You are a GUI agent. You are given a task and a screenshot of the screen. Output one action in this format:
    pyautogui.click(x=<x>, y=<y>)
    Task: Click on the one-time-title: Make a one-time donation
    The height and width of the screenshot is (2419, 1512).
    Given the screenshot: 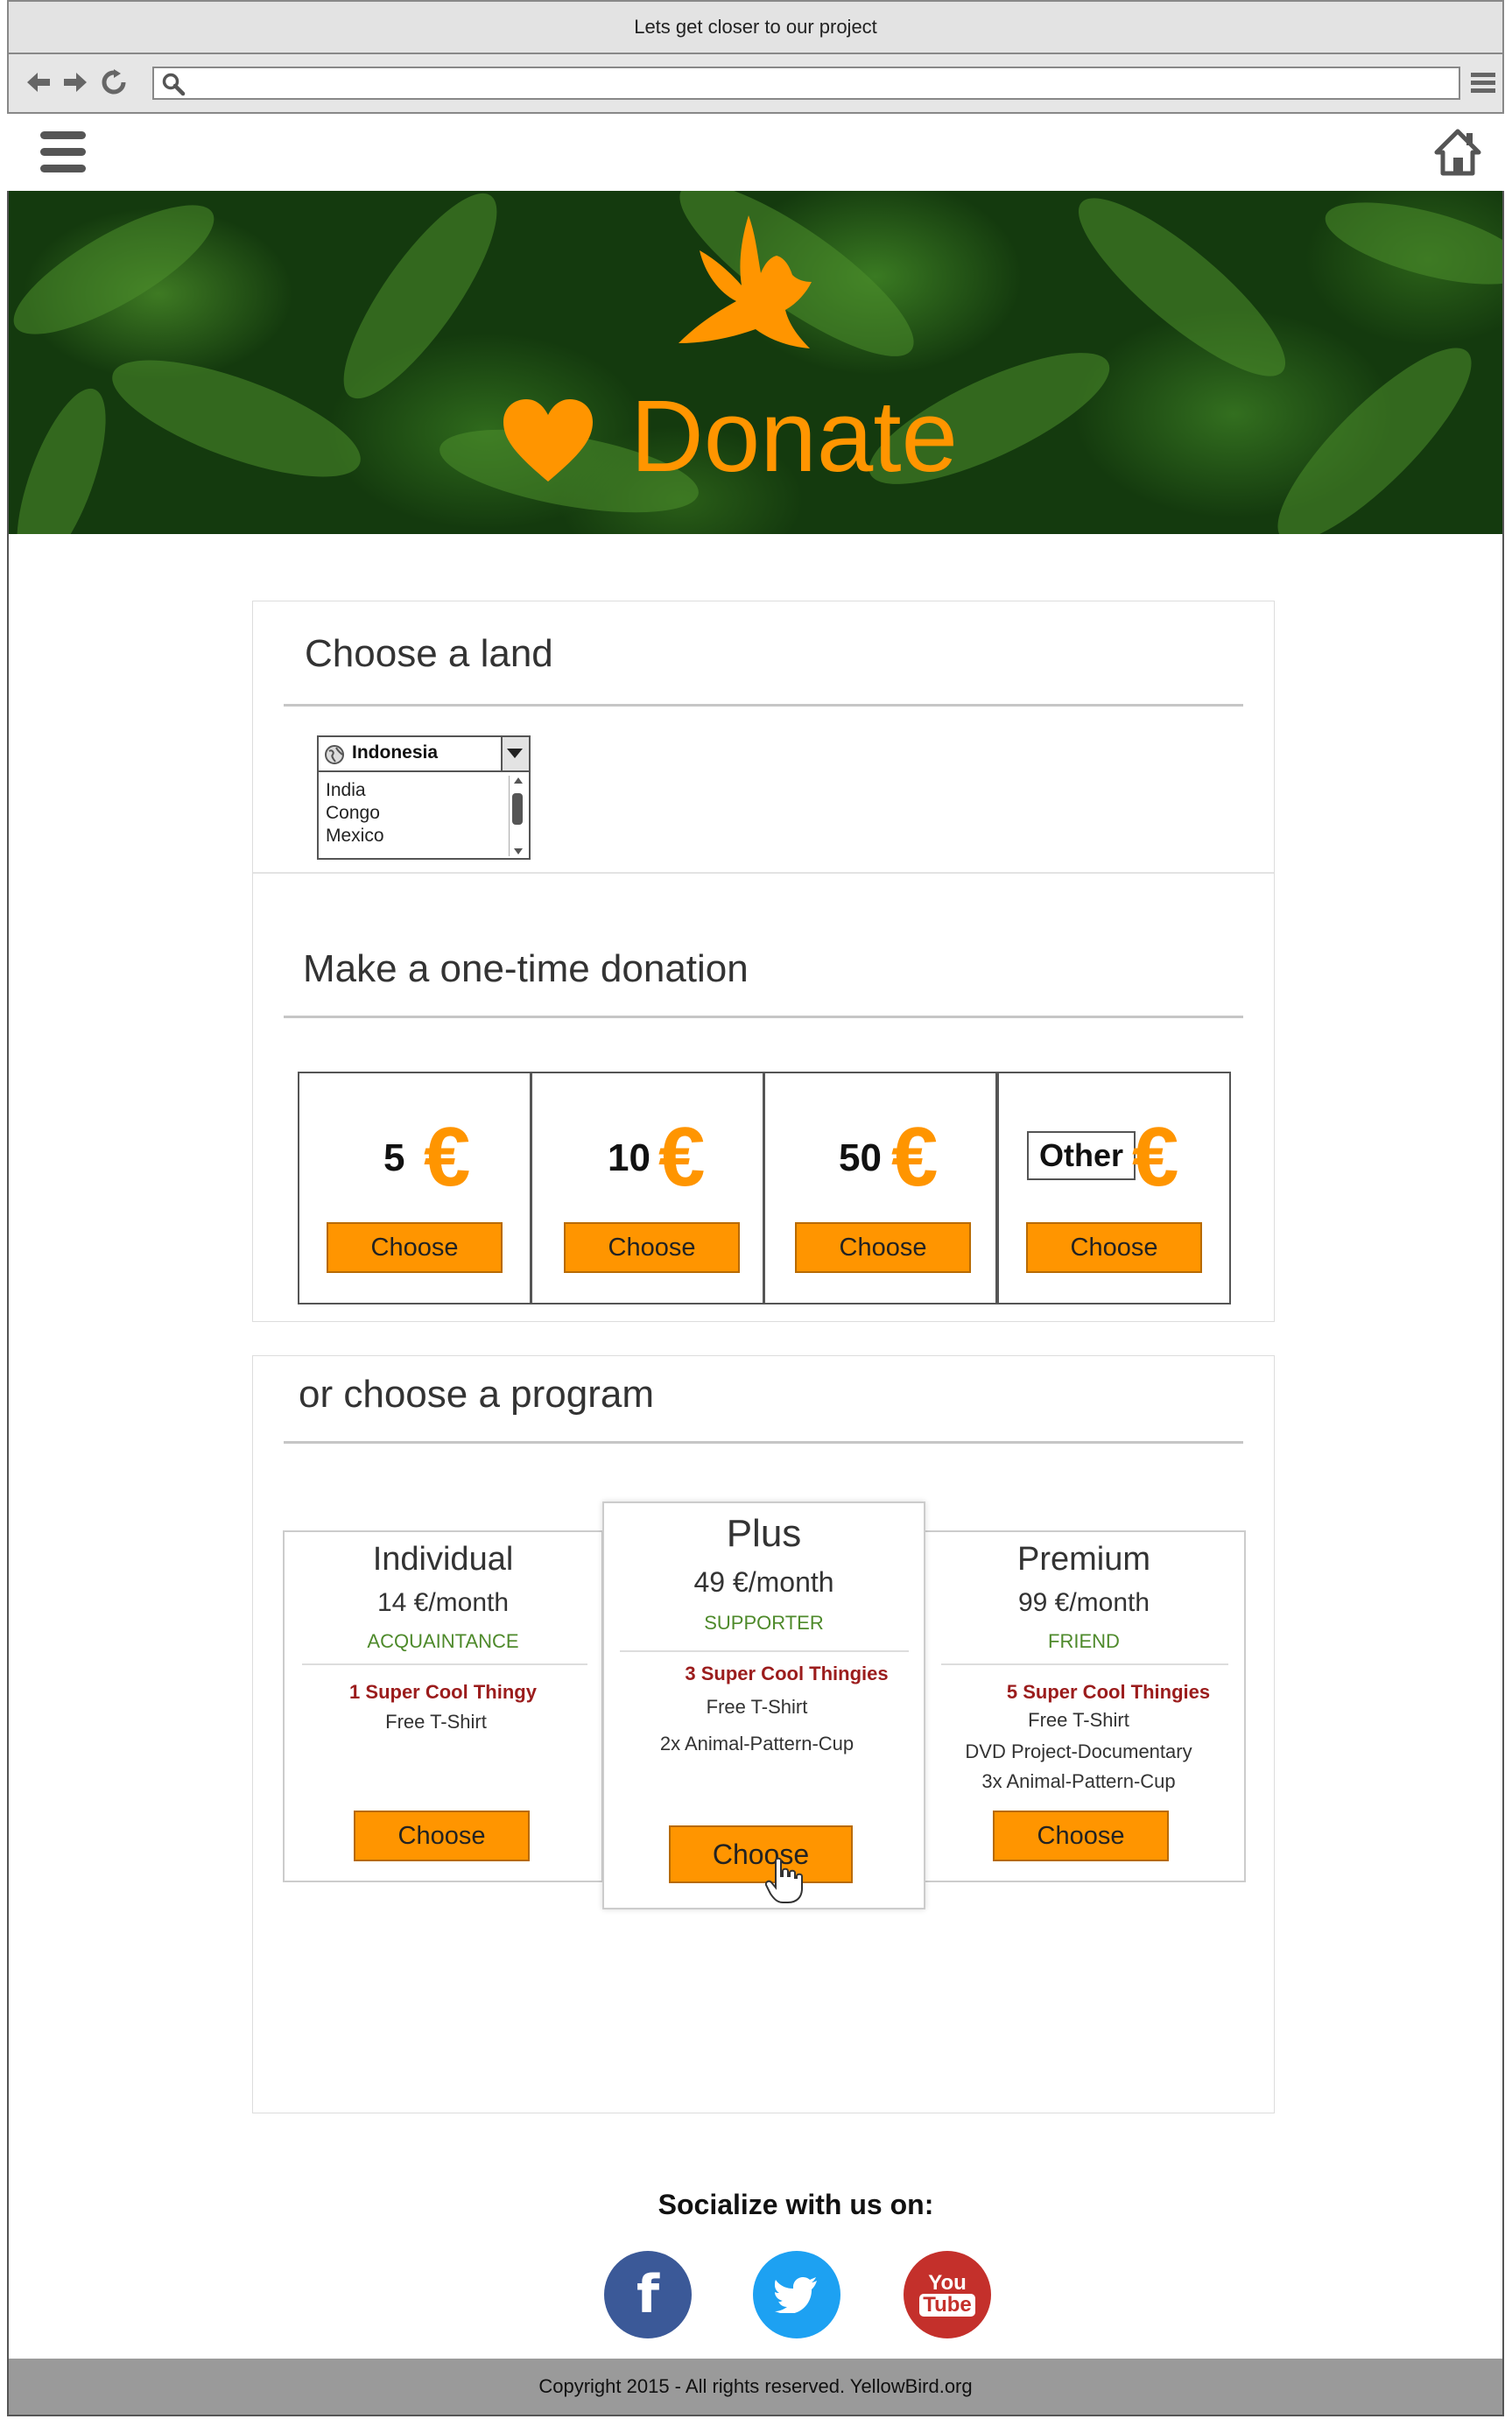 What is the action you would take?
    pyautogui.click(x=526, y=968)
    